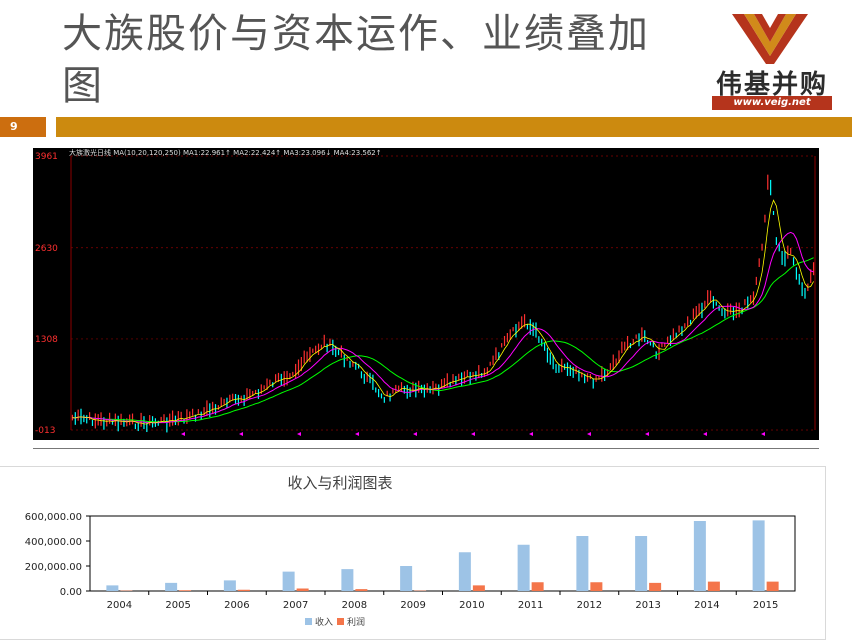 This screenshot has height=640, width=852. Describe the element at coordinates (426, 448) in the screenshot. I see `panel-divider` at that location.